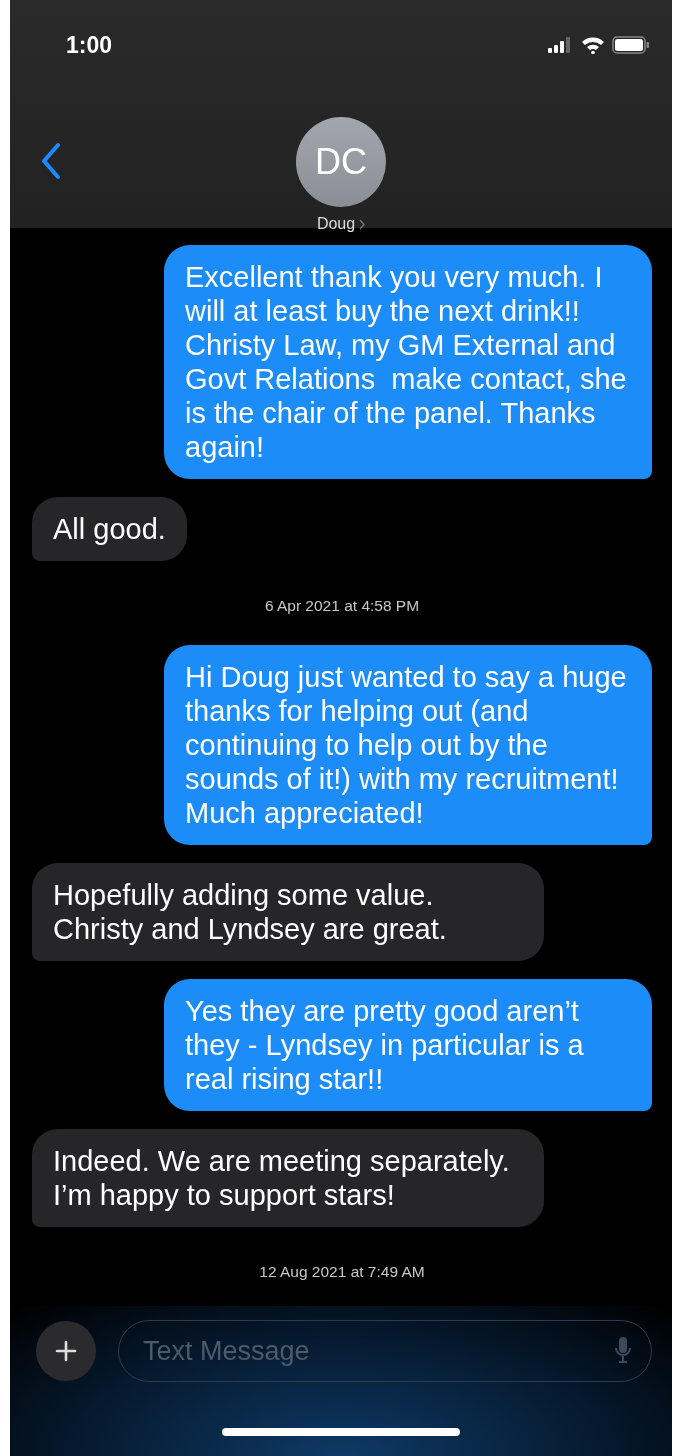 The height and width of the screenshot is (1456, 682). Describe the element at coordinates (362, 224) in the screenshot. I see `chevron-icon` at that location.